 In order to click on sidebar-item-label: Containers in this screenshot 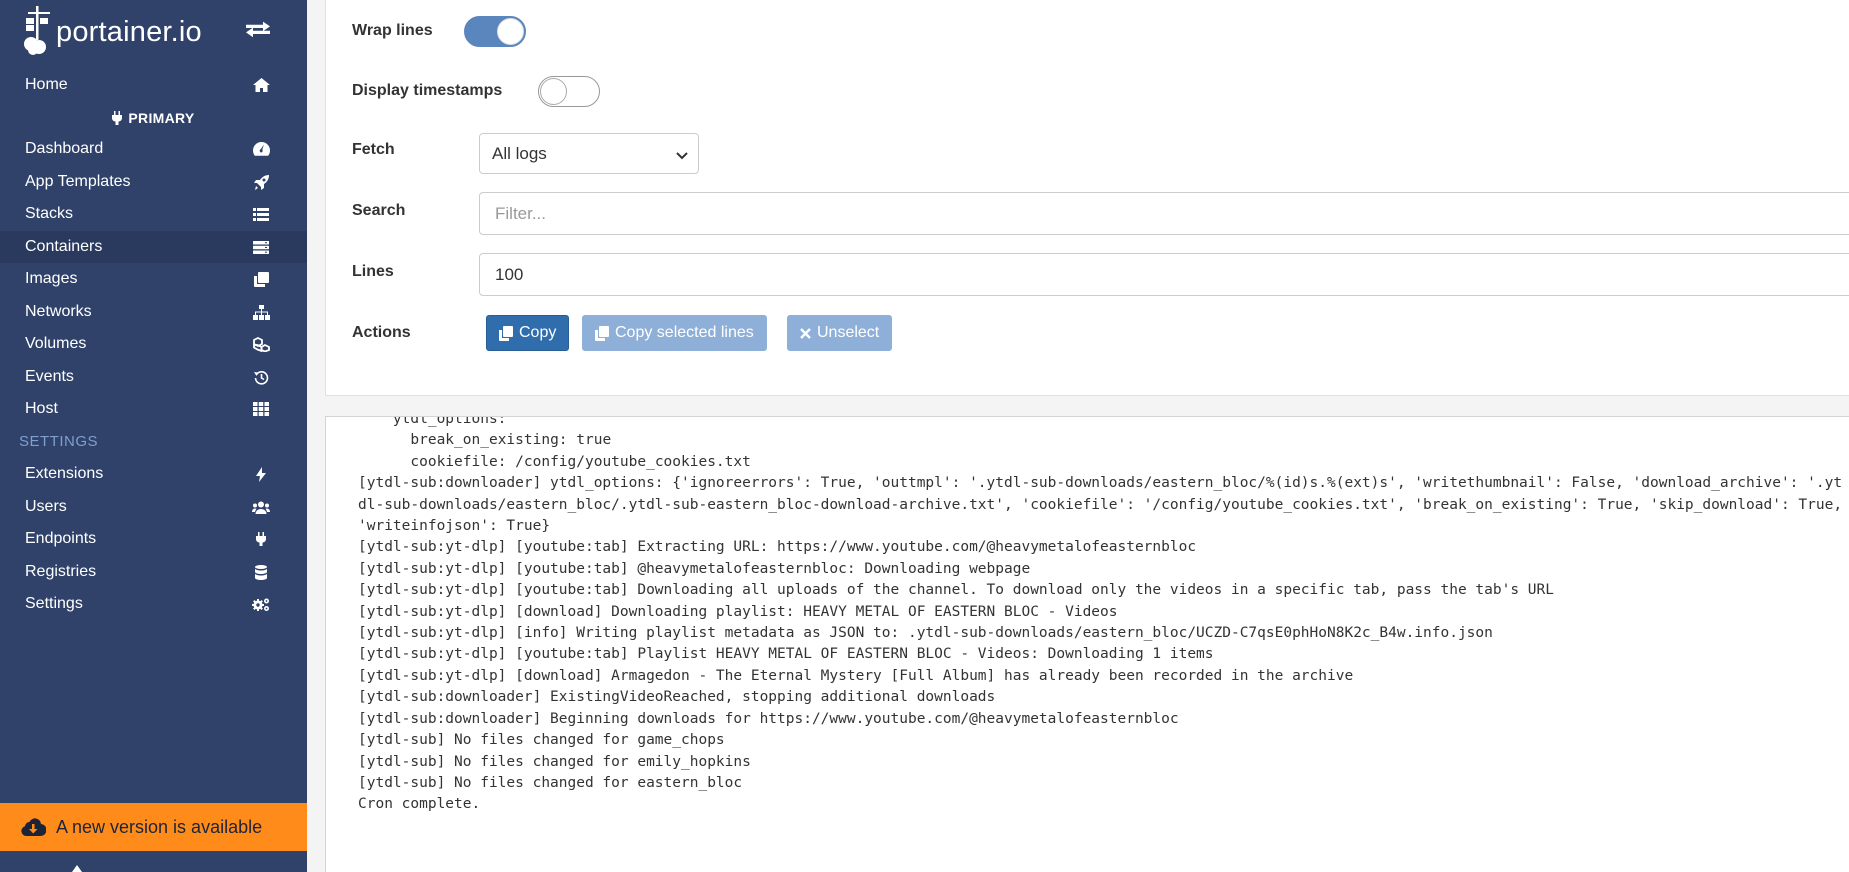, I will do `click(64, 246)`.